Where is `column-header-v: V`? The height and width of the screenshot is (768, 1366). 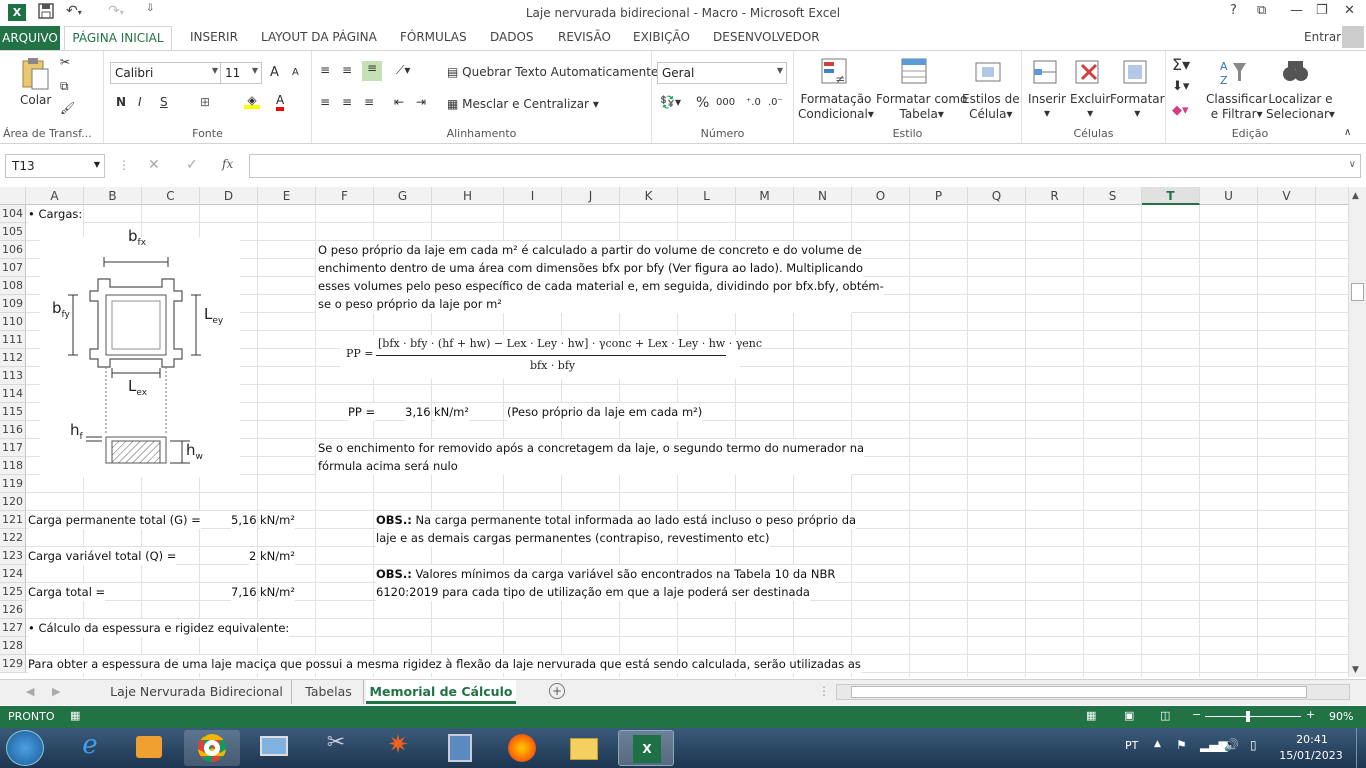 column-header-v: V is located at coordinates (1287, 196).